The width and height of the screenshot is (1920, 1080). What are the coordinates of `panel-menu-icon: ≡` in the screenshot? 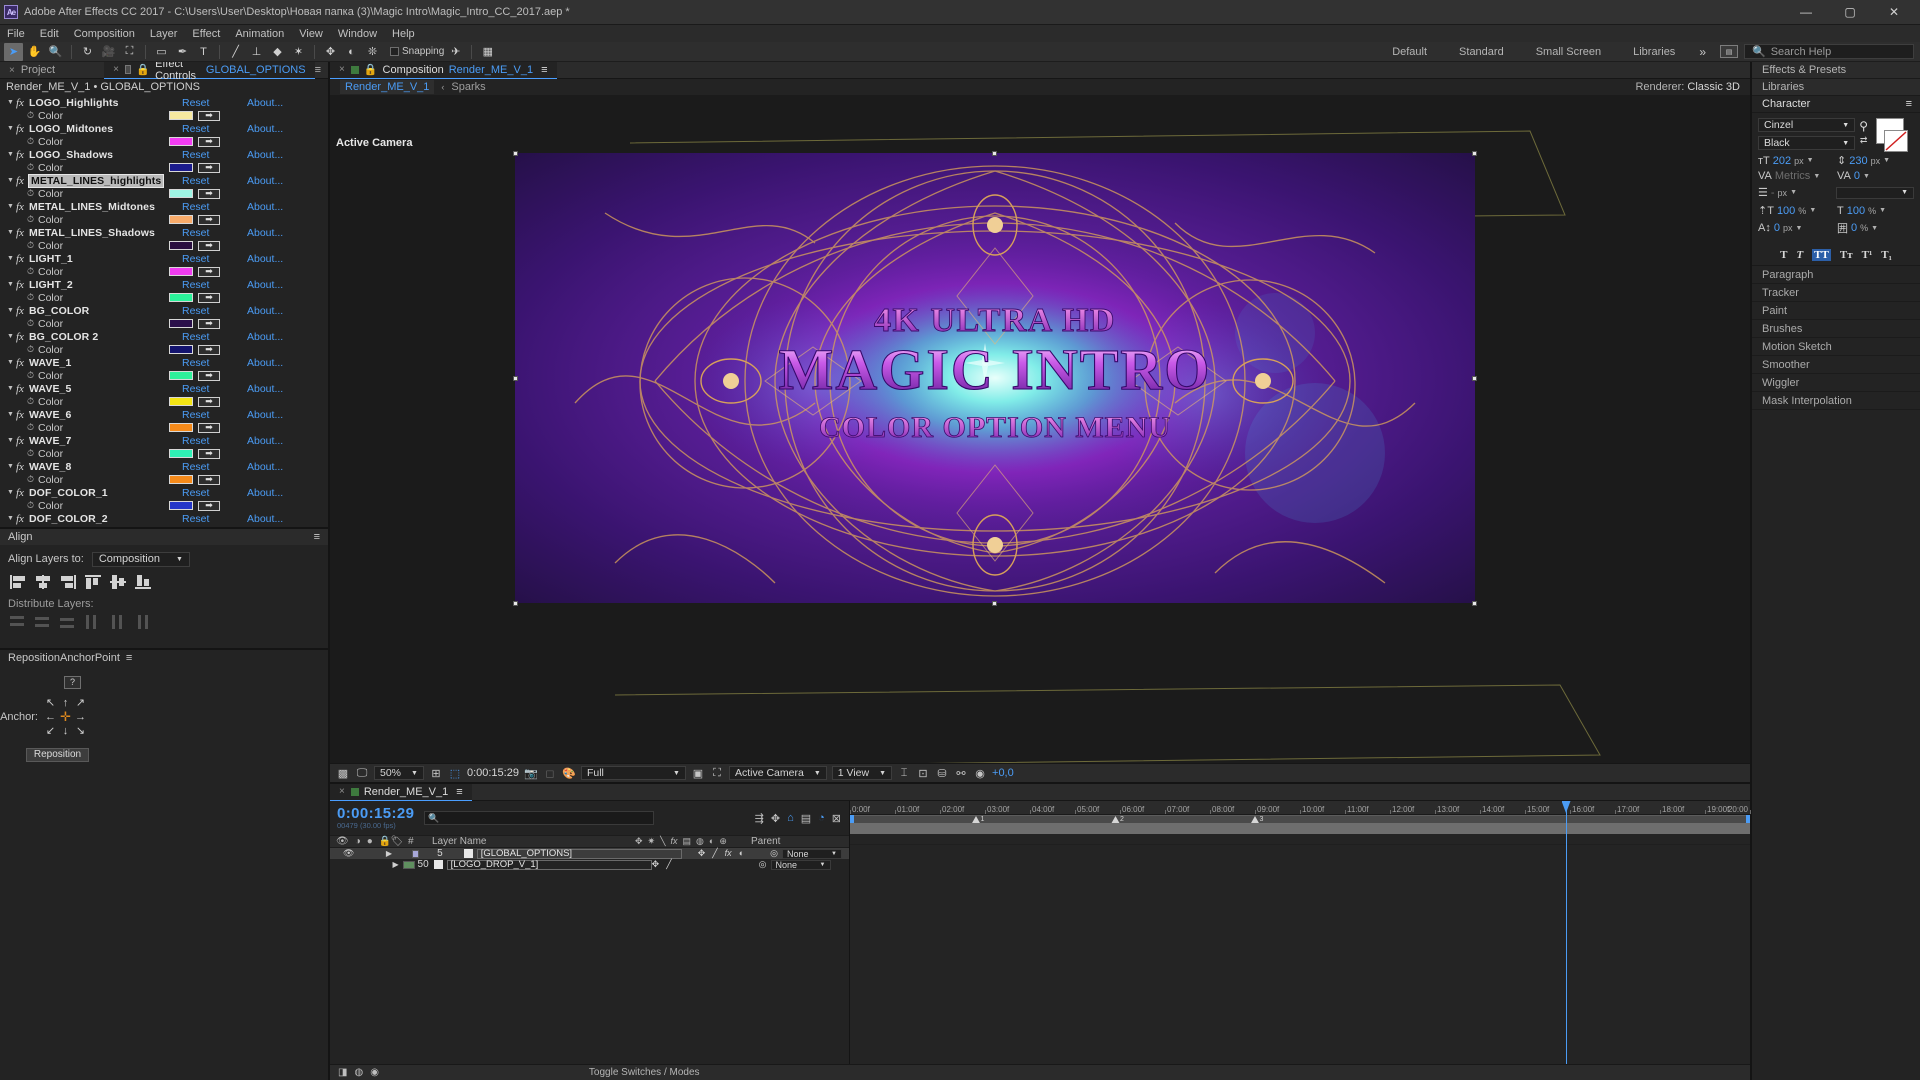 It's located at (321, 70).